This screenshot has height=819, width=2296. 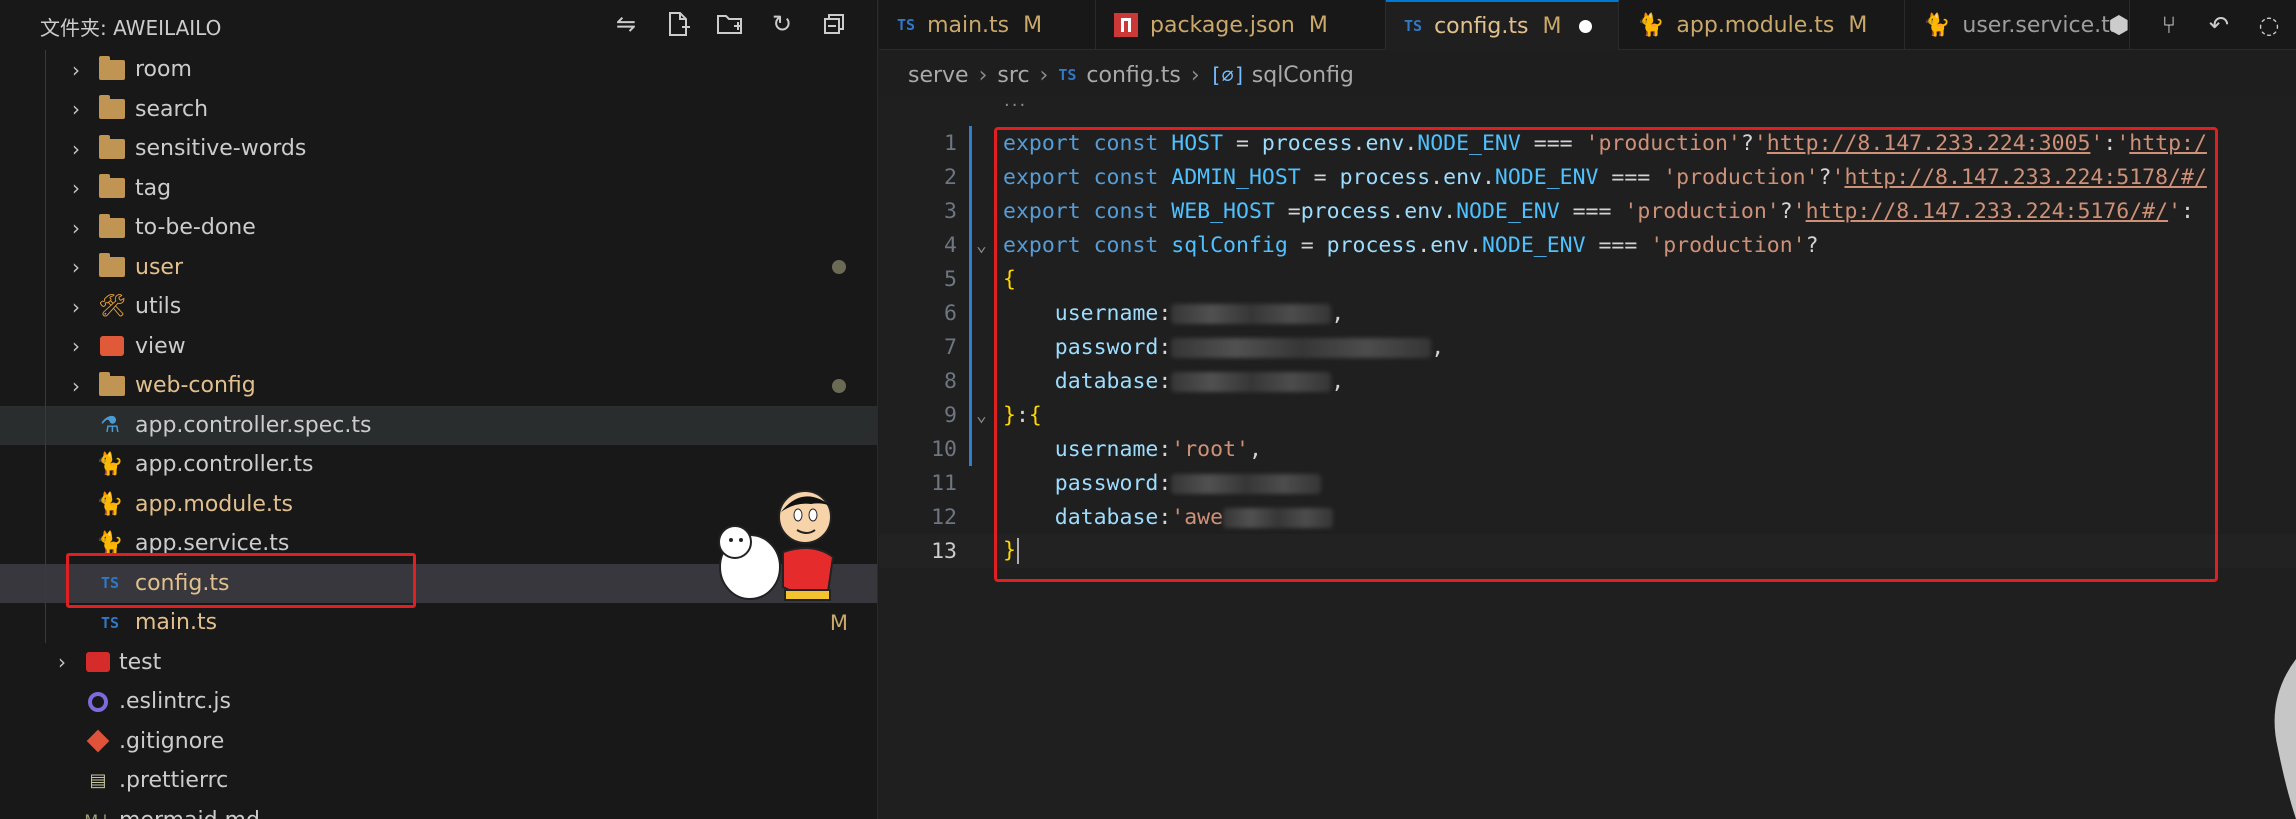 I want to click on go-back-icon: ↶, so click(x=2219, y=25).